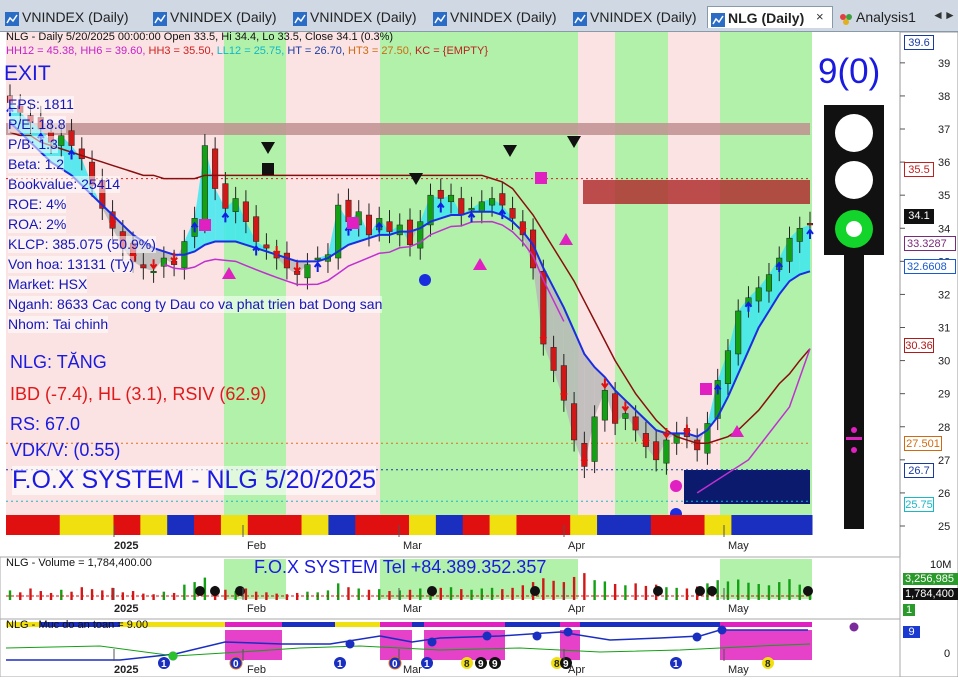 This screenshot has height=682, width=958. I want to click on tab-scroll-right-icon: ►, so click(950, 15).